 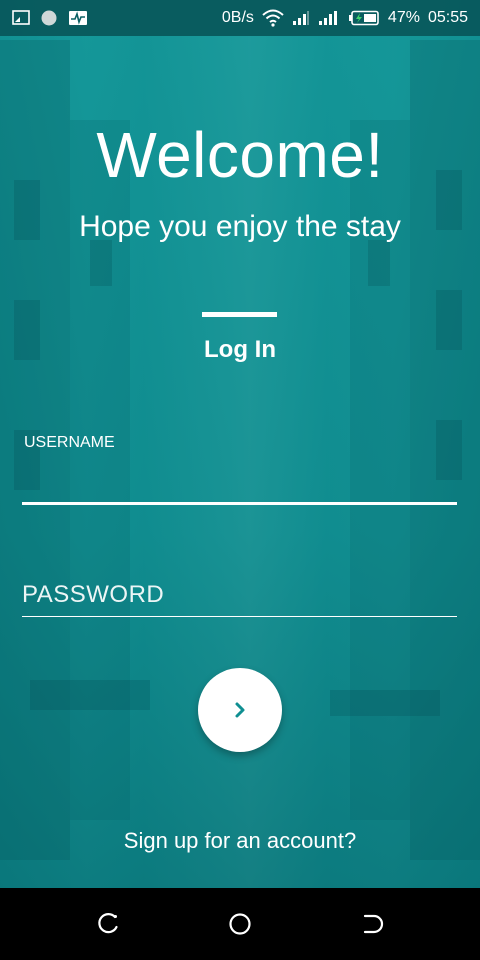 I want to click on welcome-title: Welcome!, so click(x=240, y=155).